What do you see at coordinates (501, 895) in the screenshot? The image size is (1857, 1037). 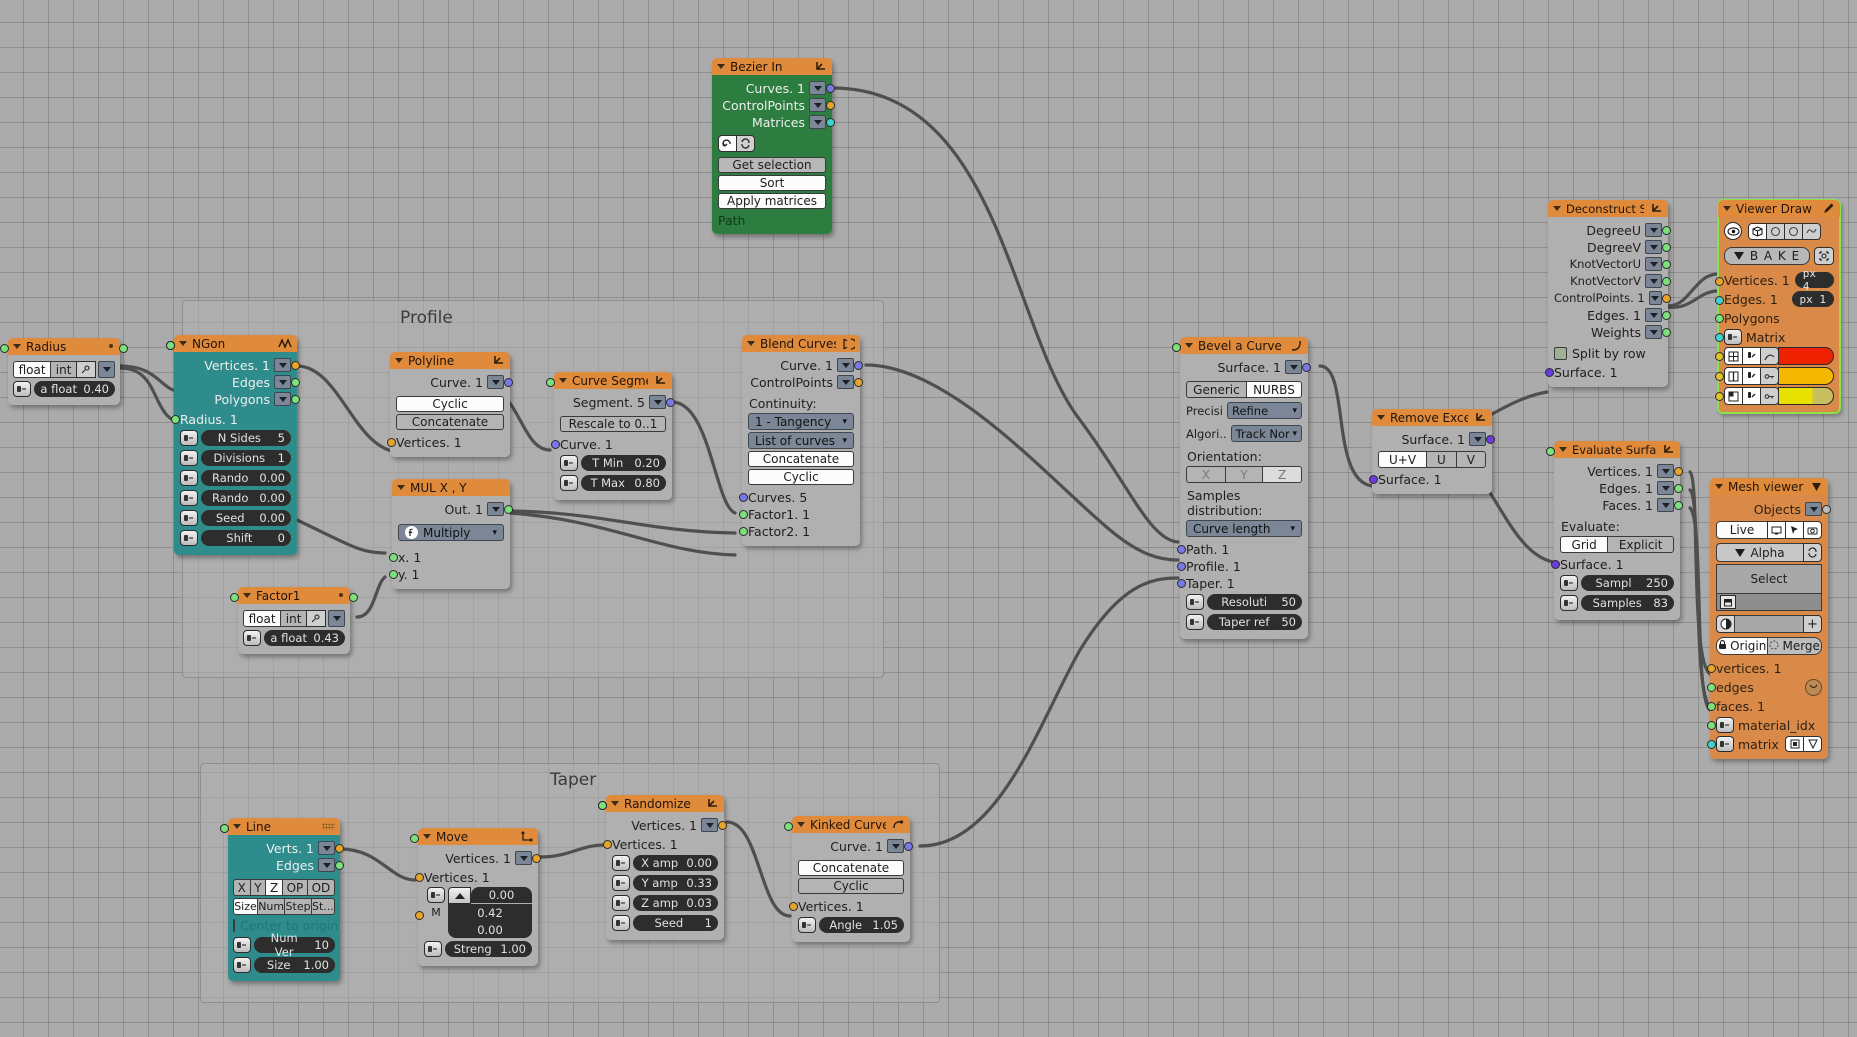 I see `vector-x-field: 0.00` at bounding box center [501, 895].